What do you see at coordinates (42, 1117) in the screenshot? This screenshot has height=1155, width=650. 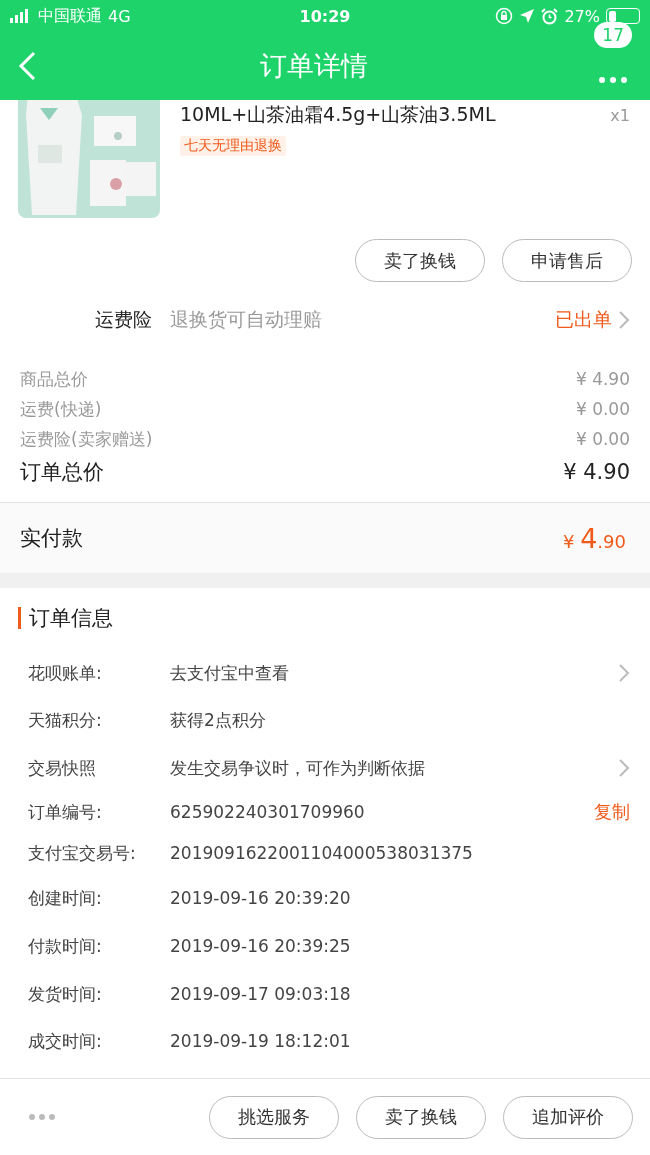 I see `more-dots-icon` at bounding box center [42, 1117].